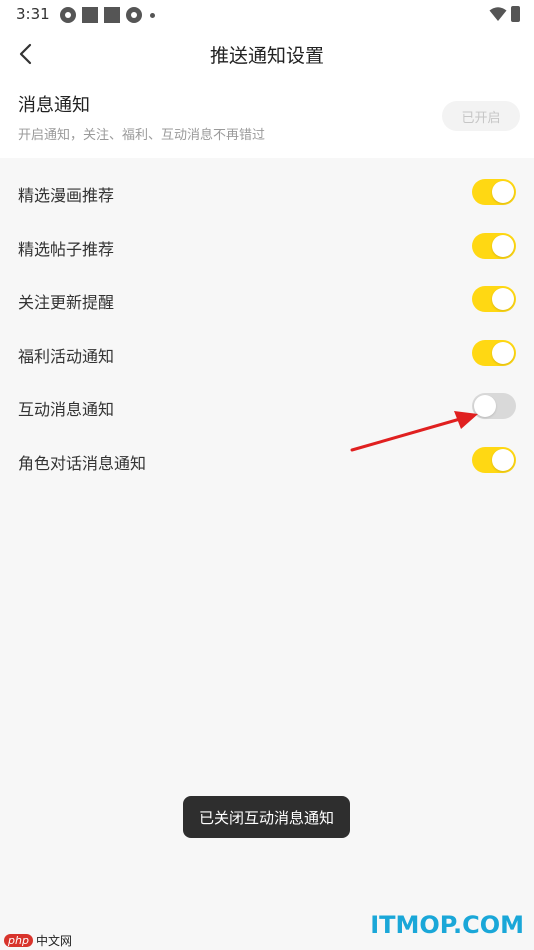 This screenshot has height=950, width=534. Describe the element at coordinates (66, 195) in the screenshot. I see `setting-label: 精选漫画推荐` at that location.